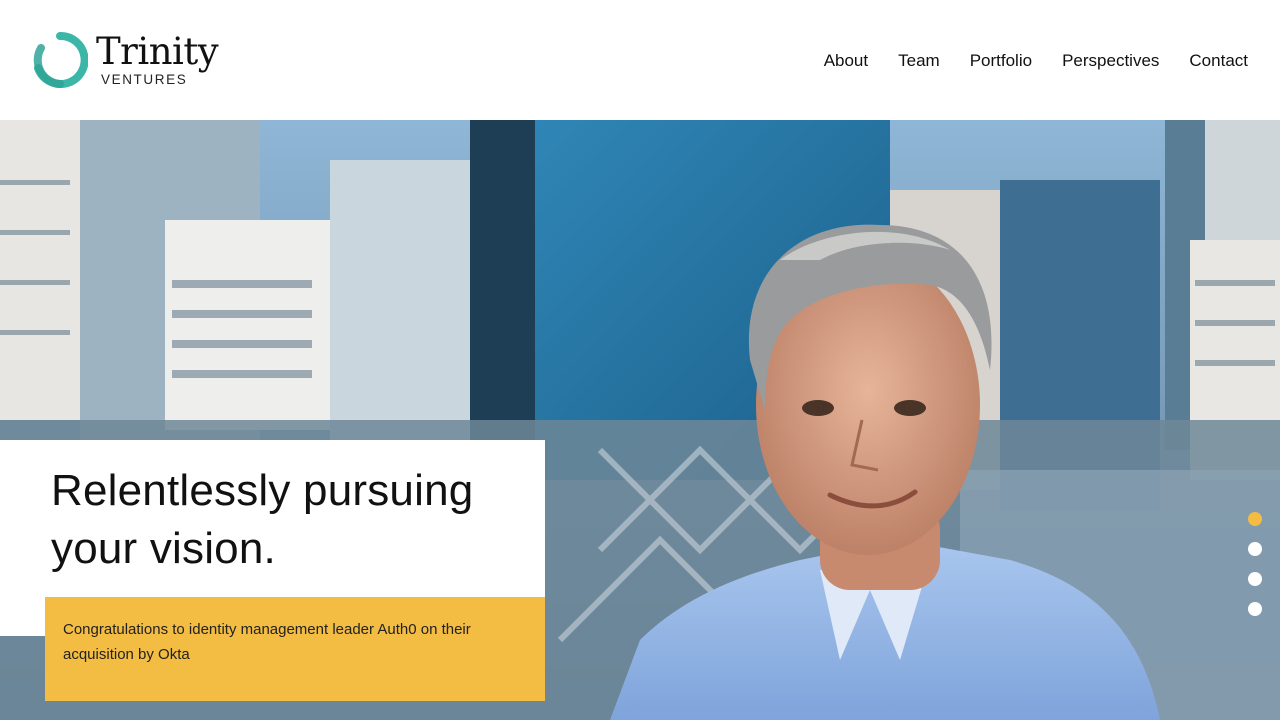  What do you see at coordinates (919, 61) in the screenshot?
I see `nav-team: Team` at bounding box center [919, 61].